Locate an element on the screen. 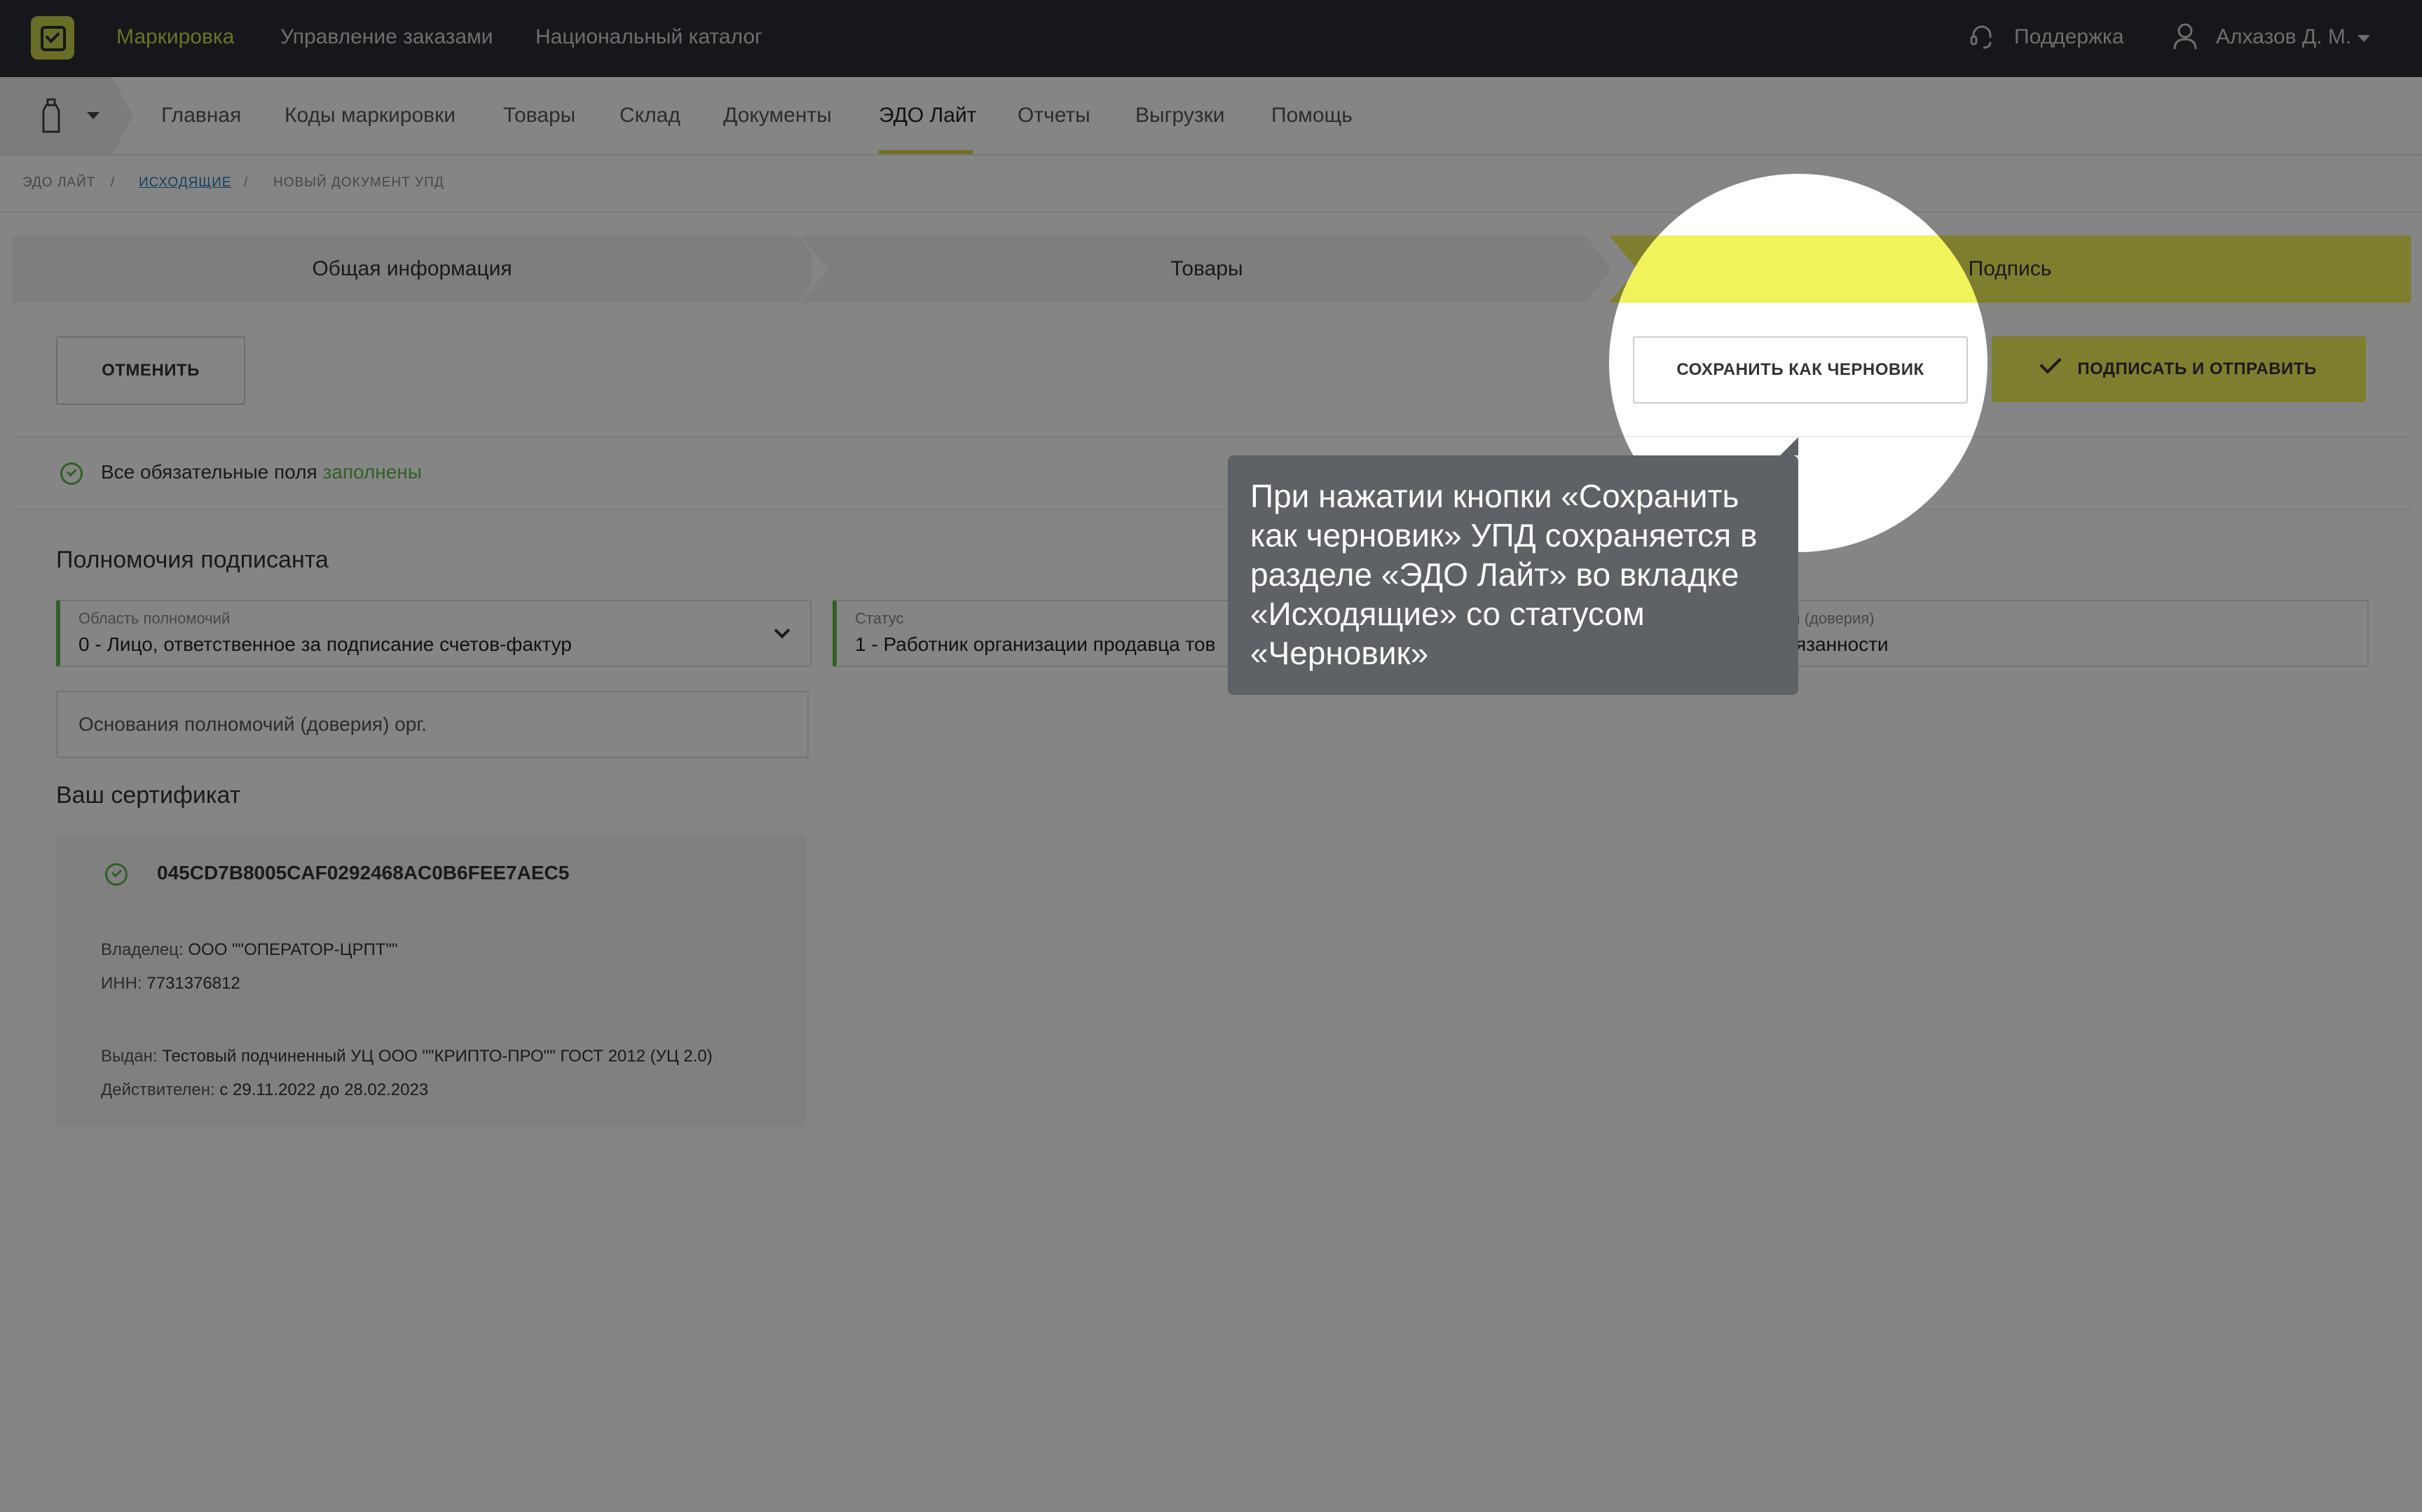 This screenshot has height=1512, width=2422. tooltip-arrow is located at coordinates (1789, 446).